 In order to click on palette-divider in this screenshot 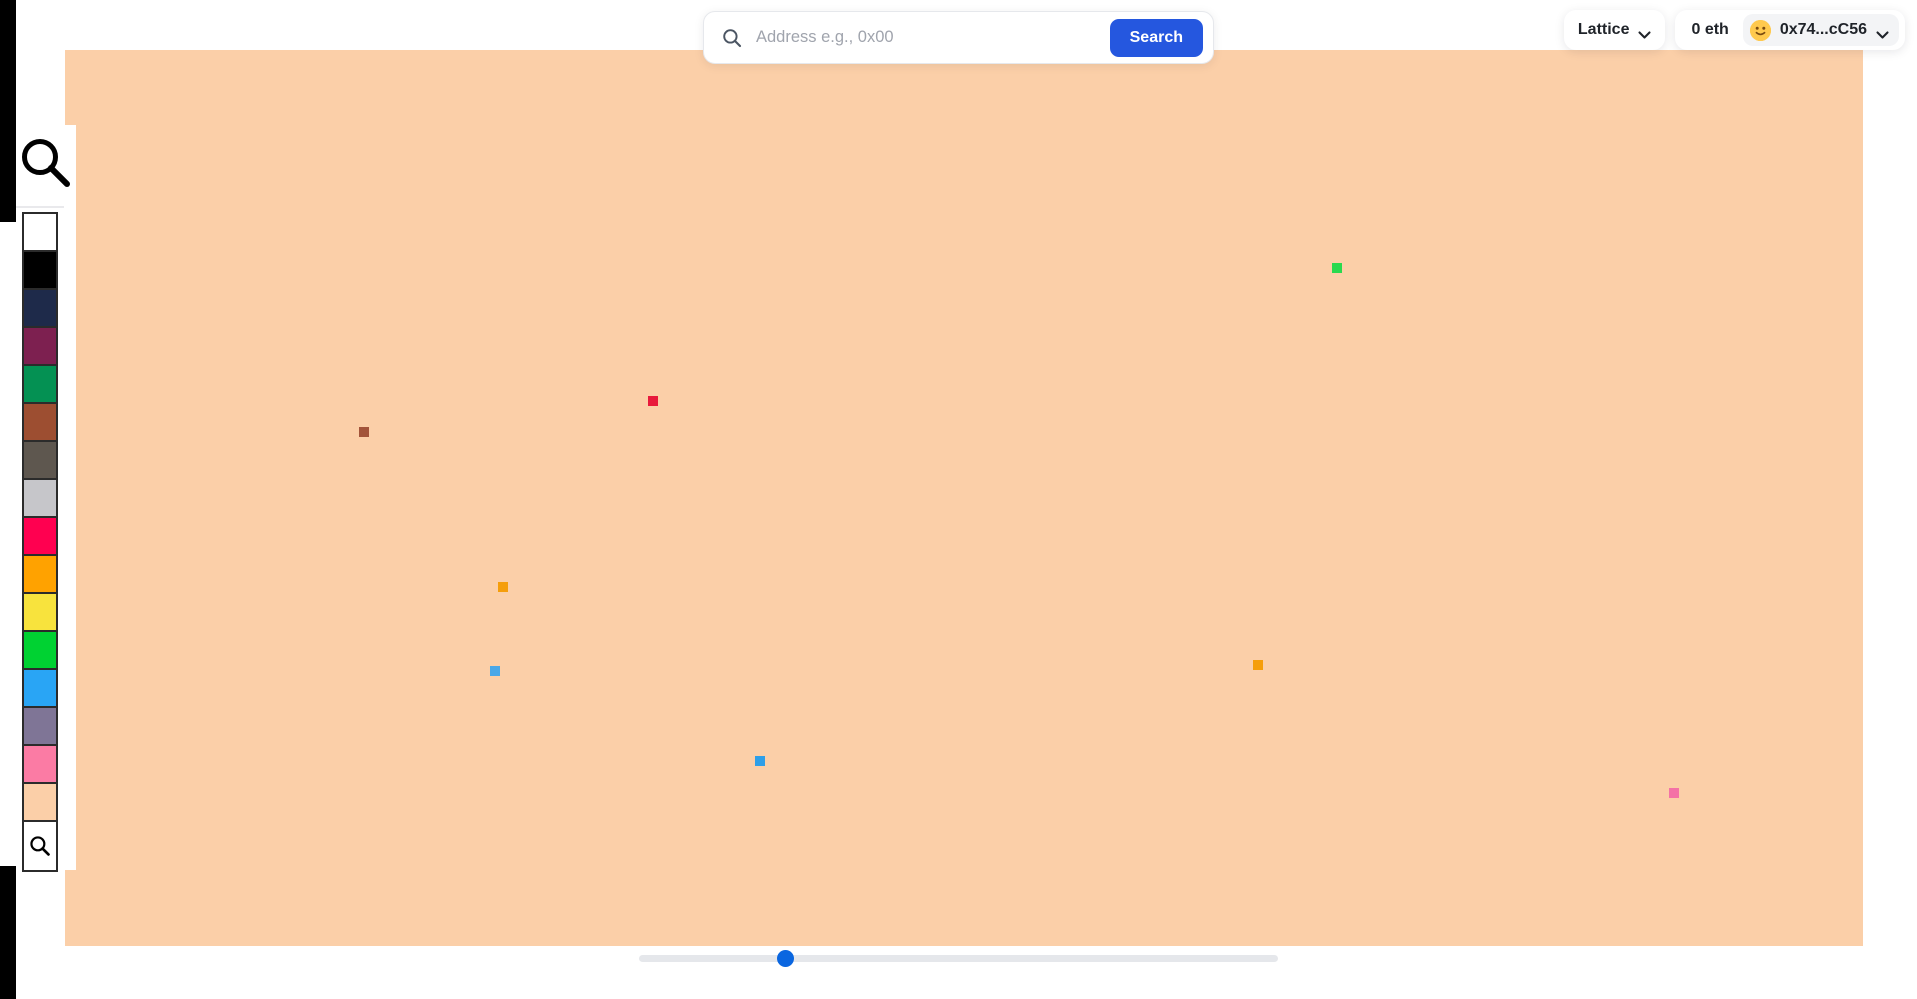, I will do `click(40, 207)`.